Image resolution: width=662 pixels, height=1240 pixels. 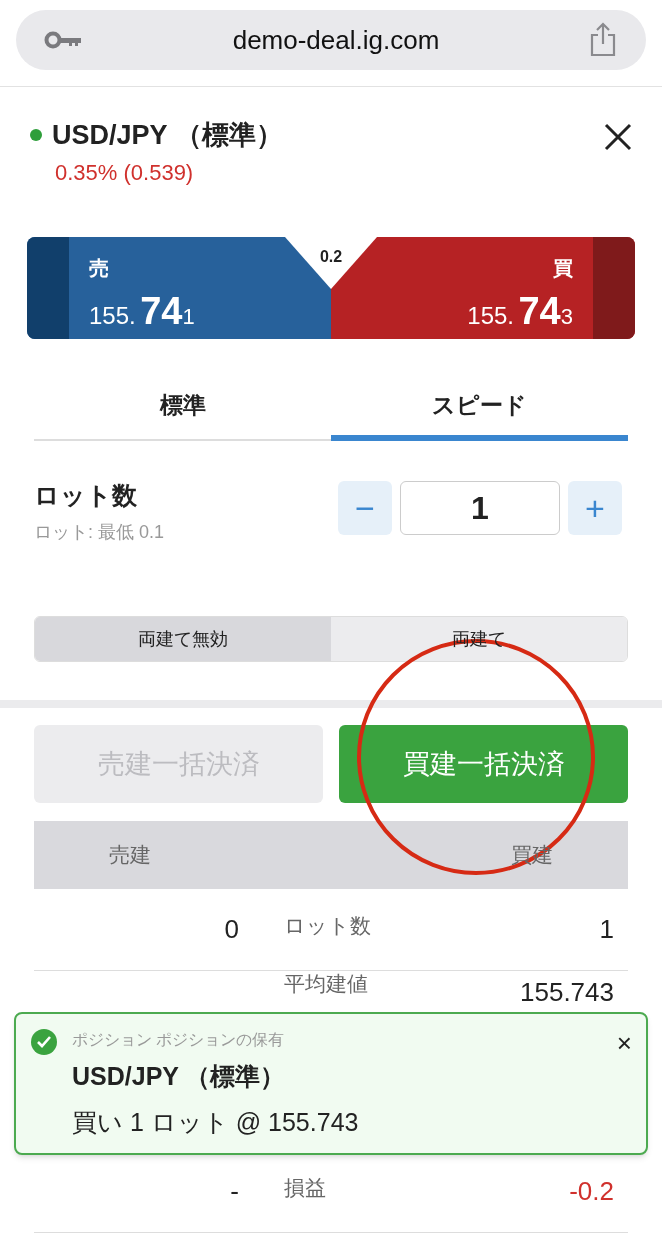 I want to click on table-cell: 1, so click(x=606, y=929).